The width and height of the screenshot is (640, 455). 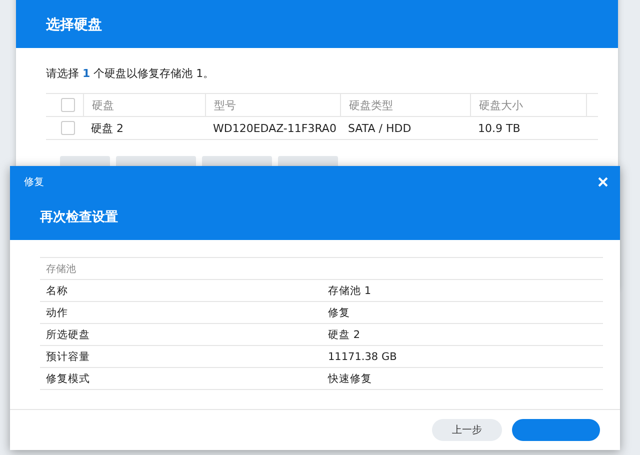 What do you see at coordinates (350, 379) in the screenshot?
I see `field-value: 快速修复` at bounding box center [350, 379].